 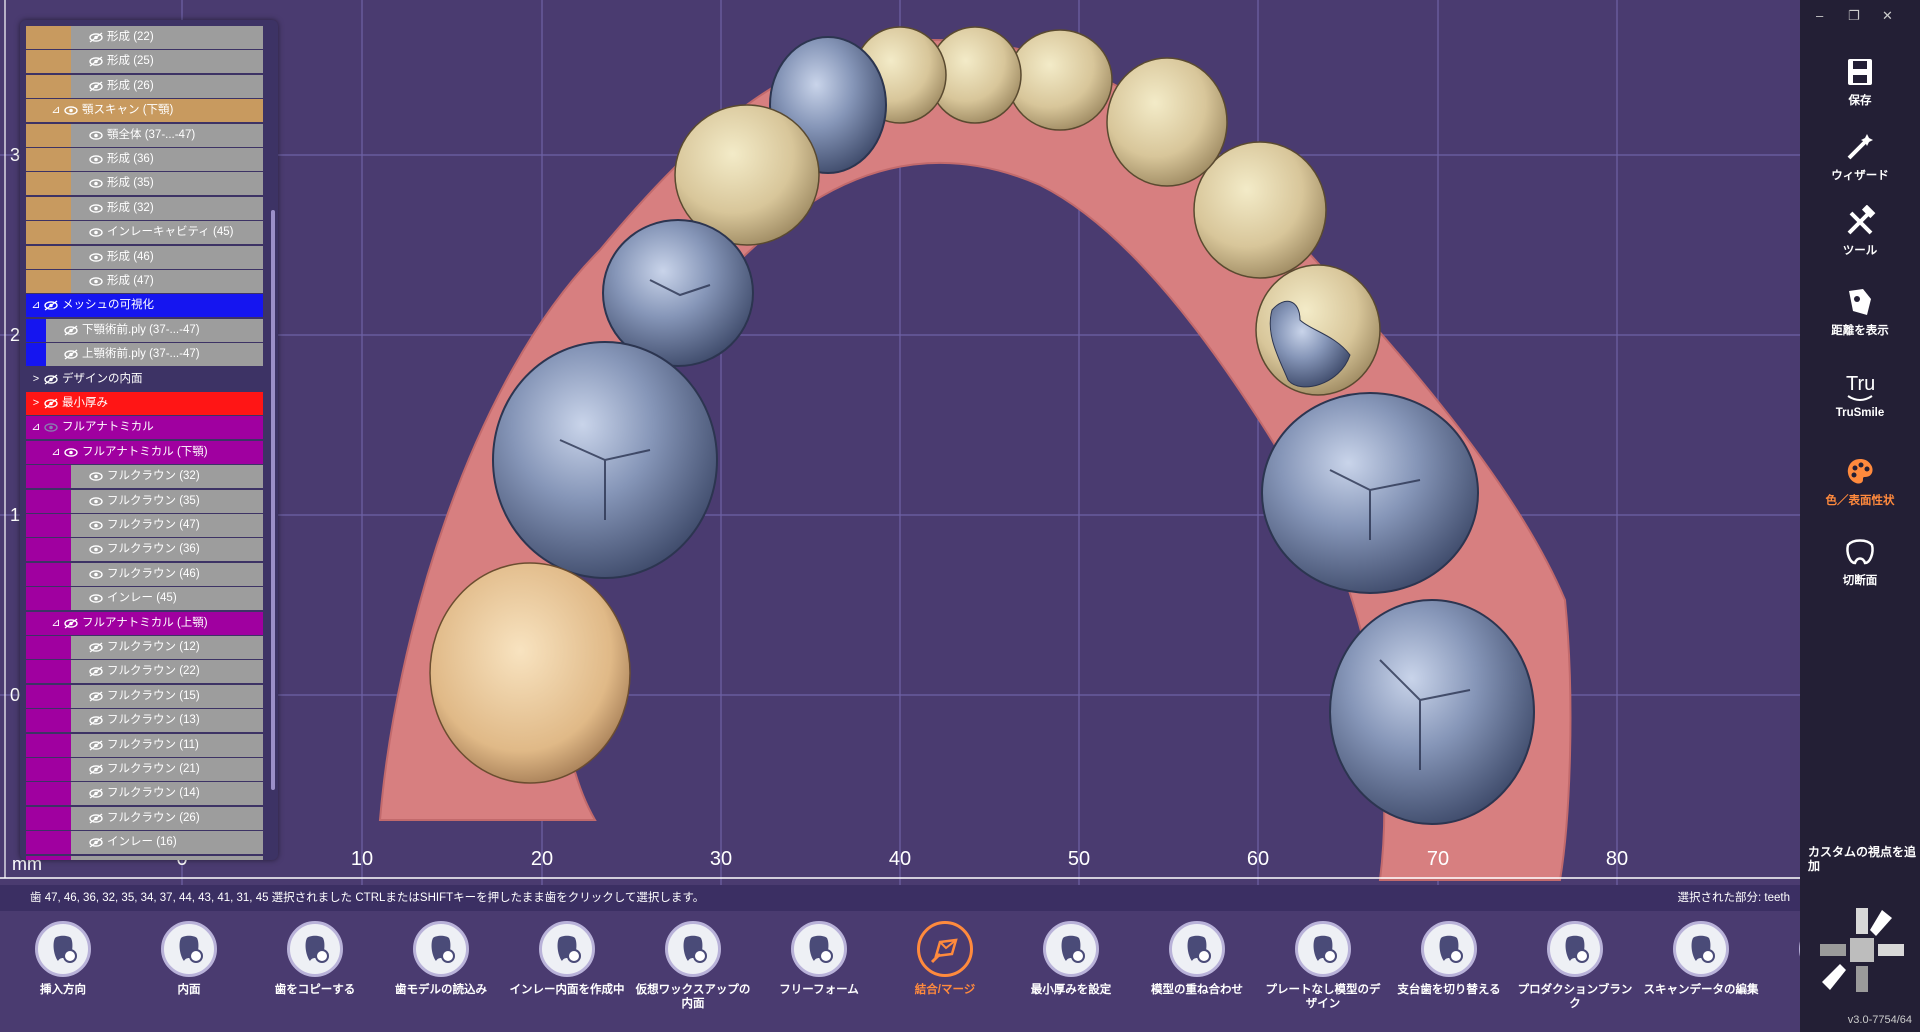 I want to click on tree-scrollbar, so click(x=273, y=500).